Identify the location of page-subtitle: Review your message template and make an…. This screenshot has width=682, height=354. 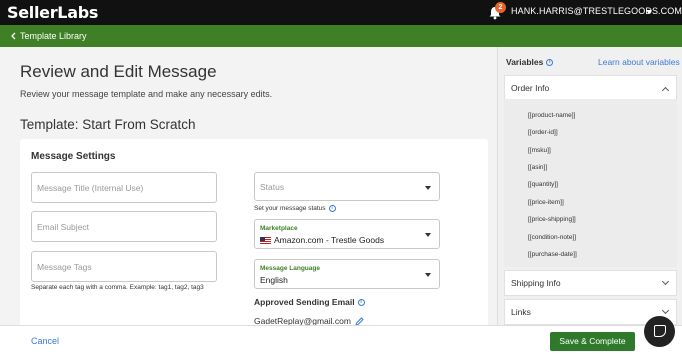
(146, 94).